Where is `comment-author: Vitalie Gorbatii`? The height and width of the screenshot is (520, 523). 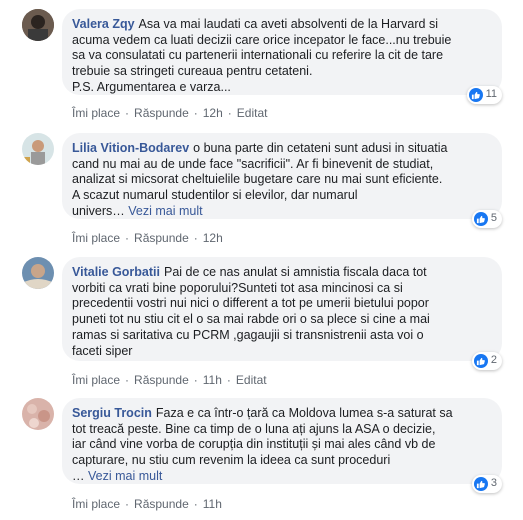
comment-author: Vitalie Gorbatii is located at coordinates (116, 272).